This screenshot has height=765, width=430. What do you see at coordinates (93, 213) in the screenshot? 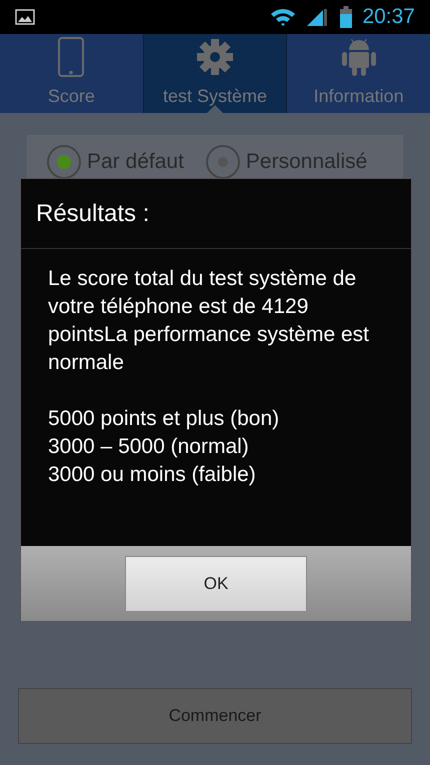
I see `dialog-title: Résultats :` at bounding box center [93, 213].